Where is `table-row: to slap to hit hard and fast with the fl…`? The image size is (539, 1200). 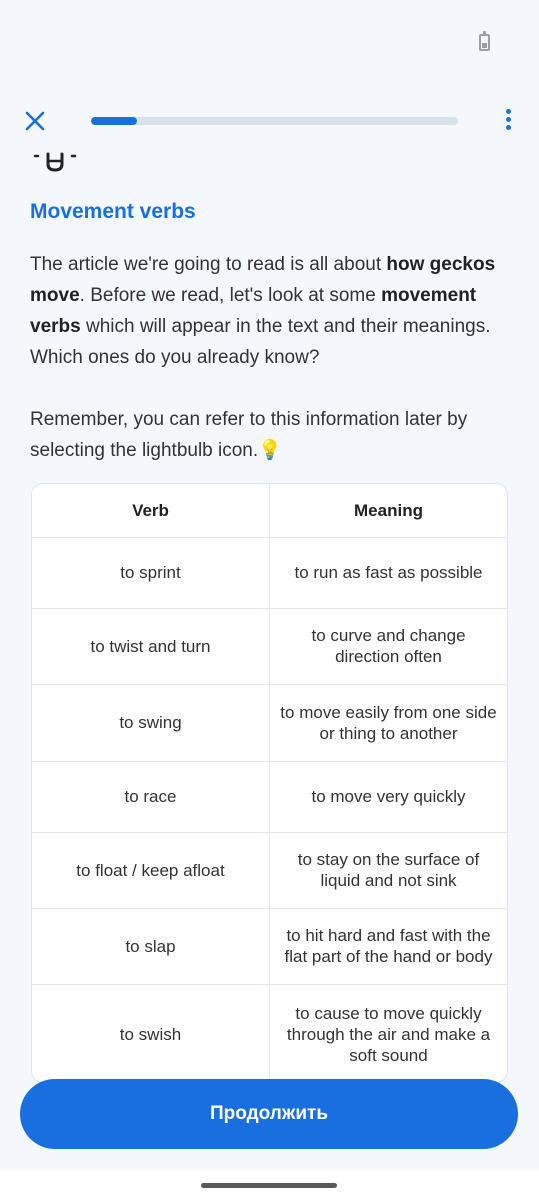 table-row: to slap to hit hard and fast with the fl… is located at coordinates (269, 946).